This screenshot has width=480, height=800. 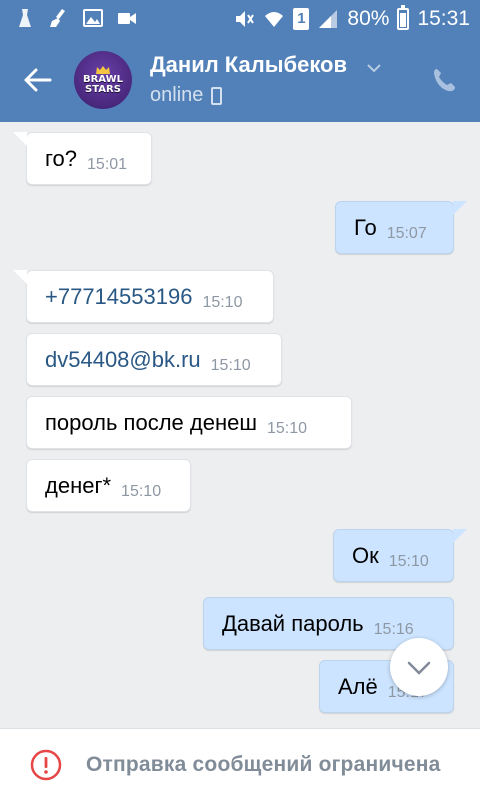 I want to click on scroll-to-bottom-button, so click(x=419, y=667).